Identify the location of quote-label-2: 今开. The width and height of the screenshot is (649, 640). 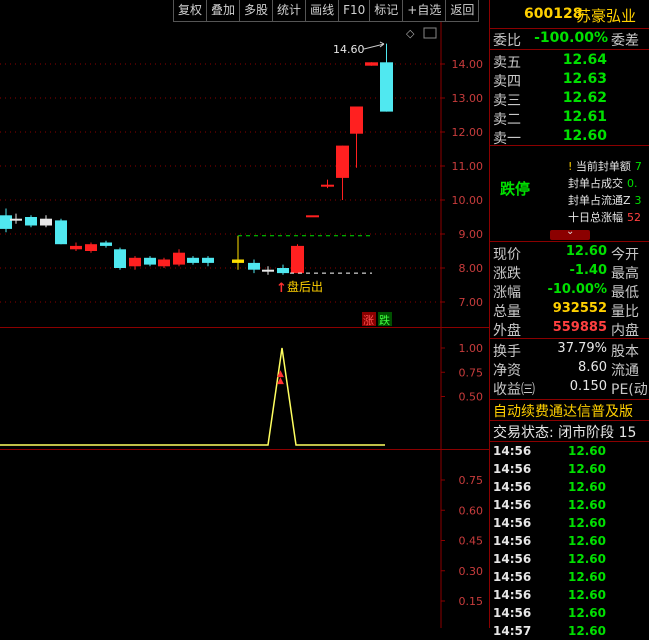
(625, 255).